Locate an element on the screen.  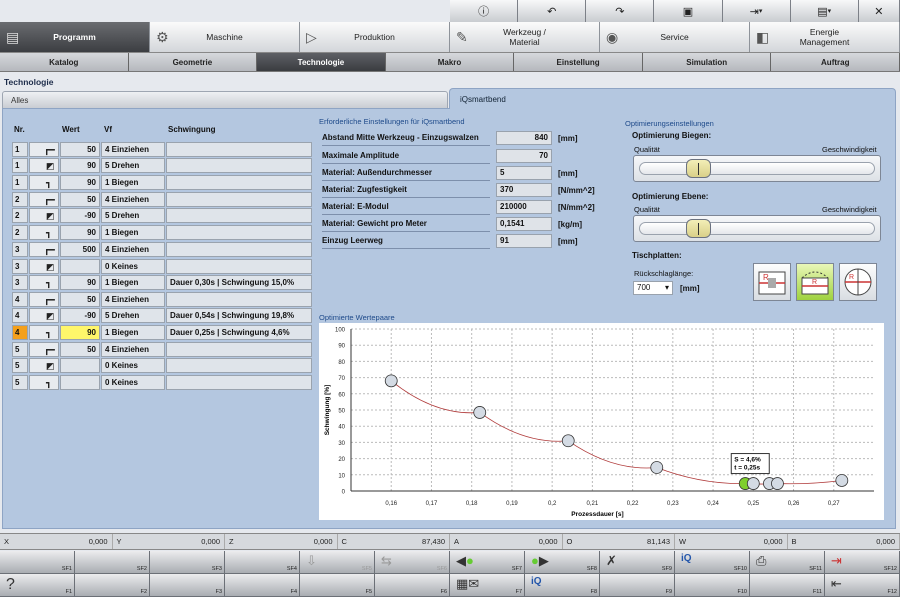
table-row: 5 ┏━ 50 4 Einziehen is located at coordinates (162, 349).